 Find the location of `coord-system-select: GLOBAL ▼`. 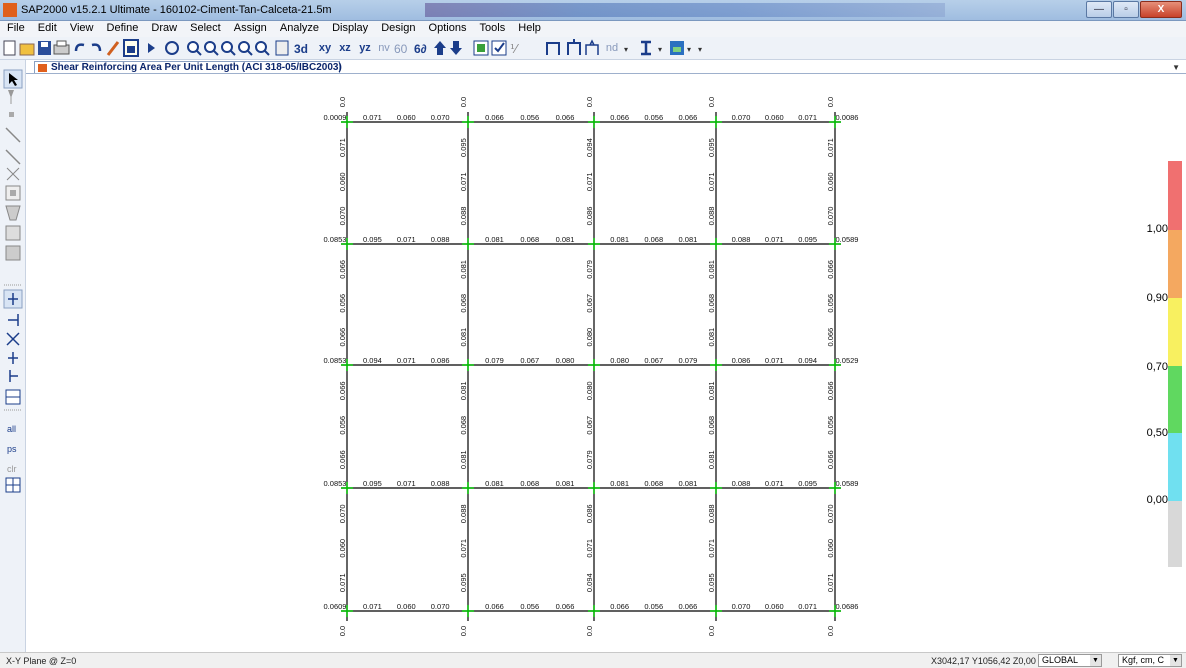

coord-system-select: GLOBAL ▼ is located at coordinates (1070, 660).